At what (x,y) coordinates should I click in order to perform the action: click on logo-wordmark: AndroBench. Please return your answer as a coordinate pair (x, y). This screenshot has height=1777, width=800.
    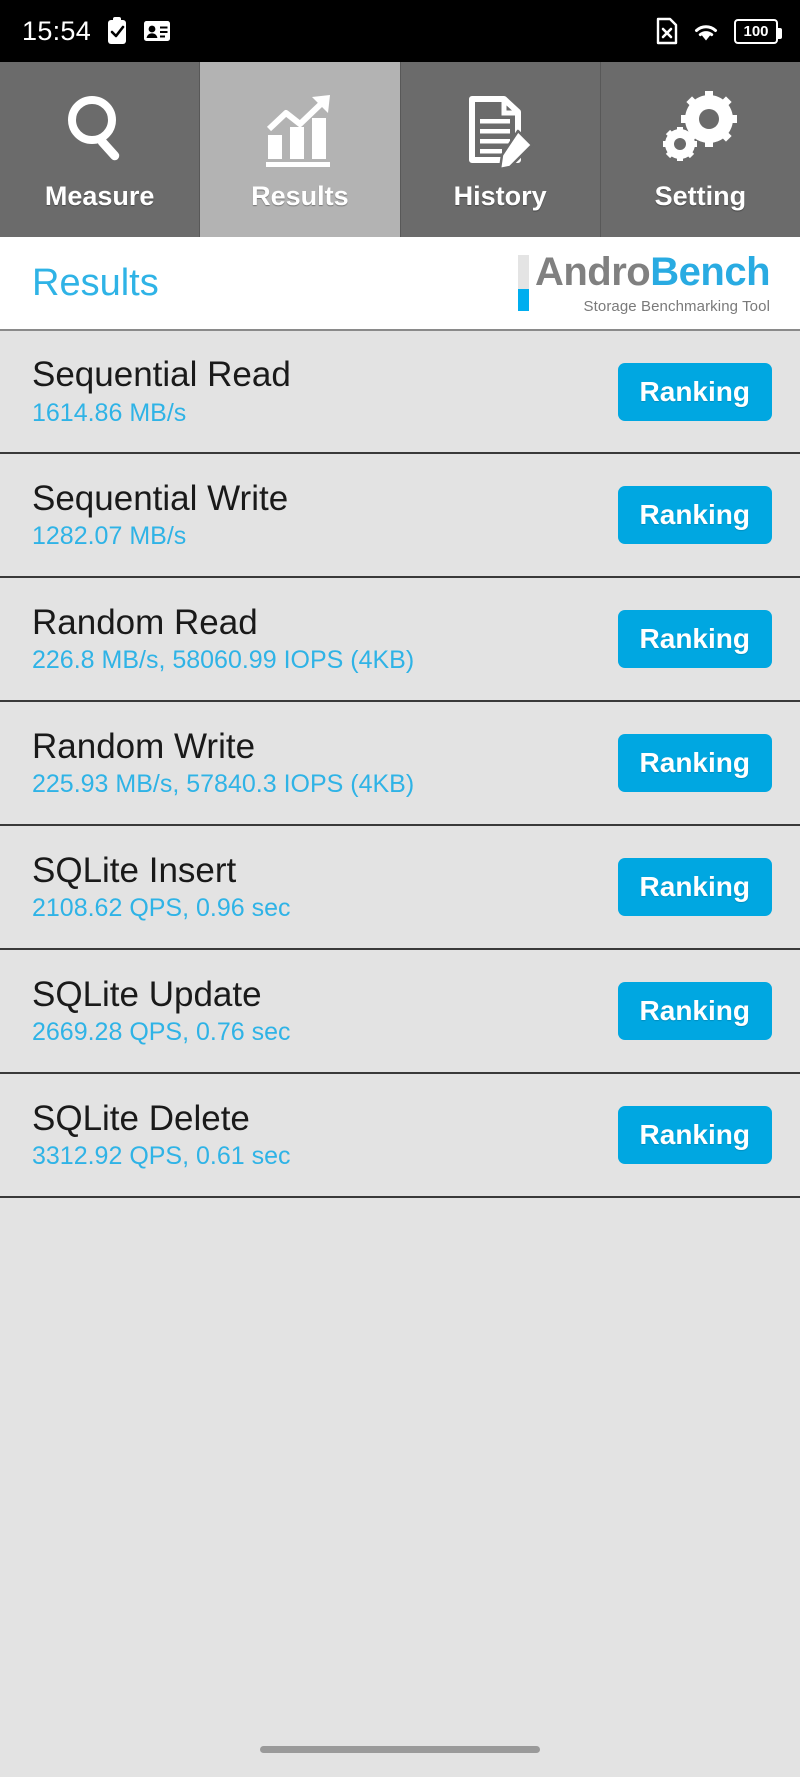
    Looking at the image, I should click on (652, 271).